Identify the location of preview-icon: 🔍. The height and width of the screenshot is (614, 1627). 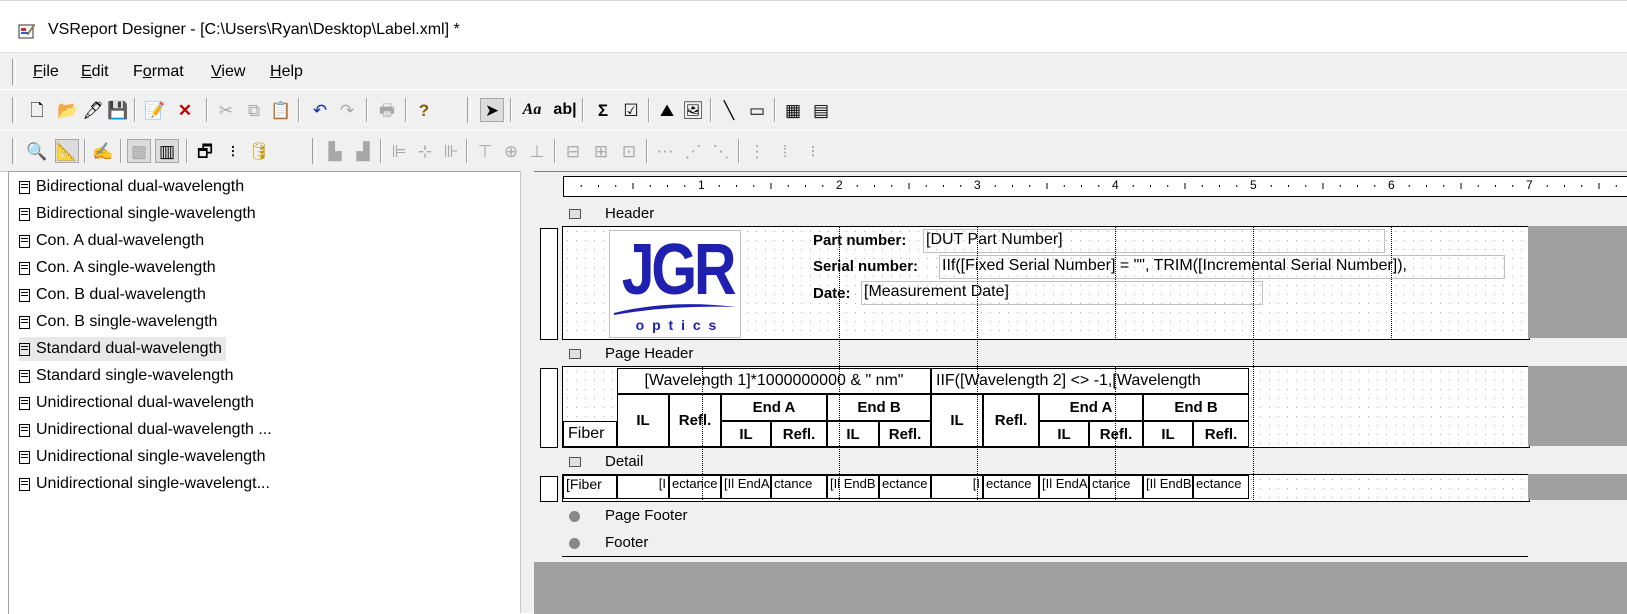
(37, 151).